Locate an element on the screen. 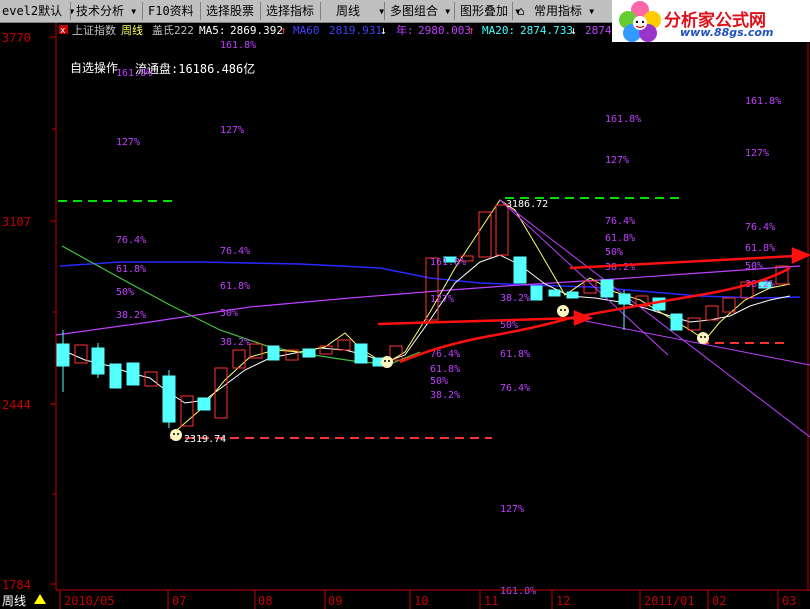 The width and height of the screenshot is (810, 609). x-tick-label: 10 is located at coordinates (421, 601).